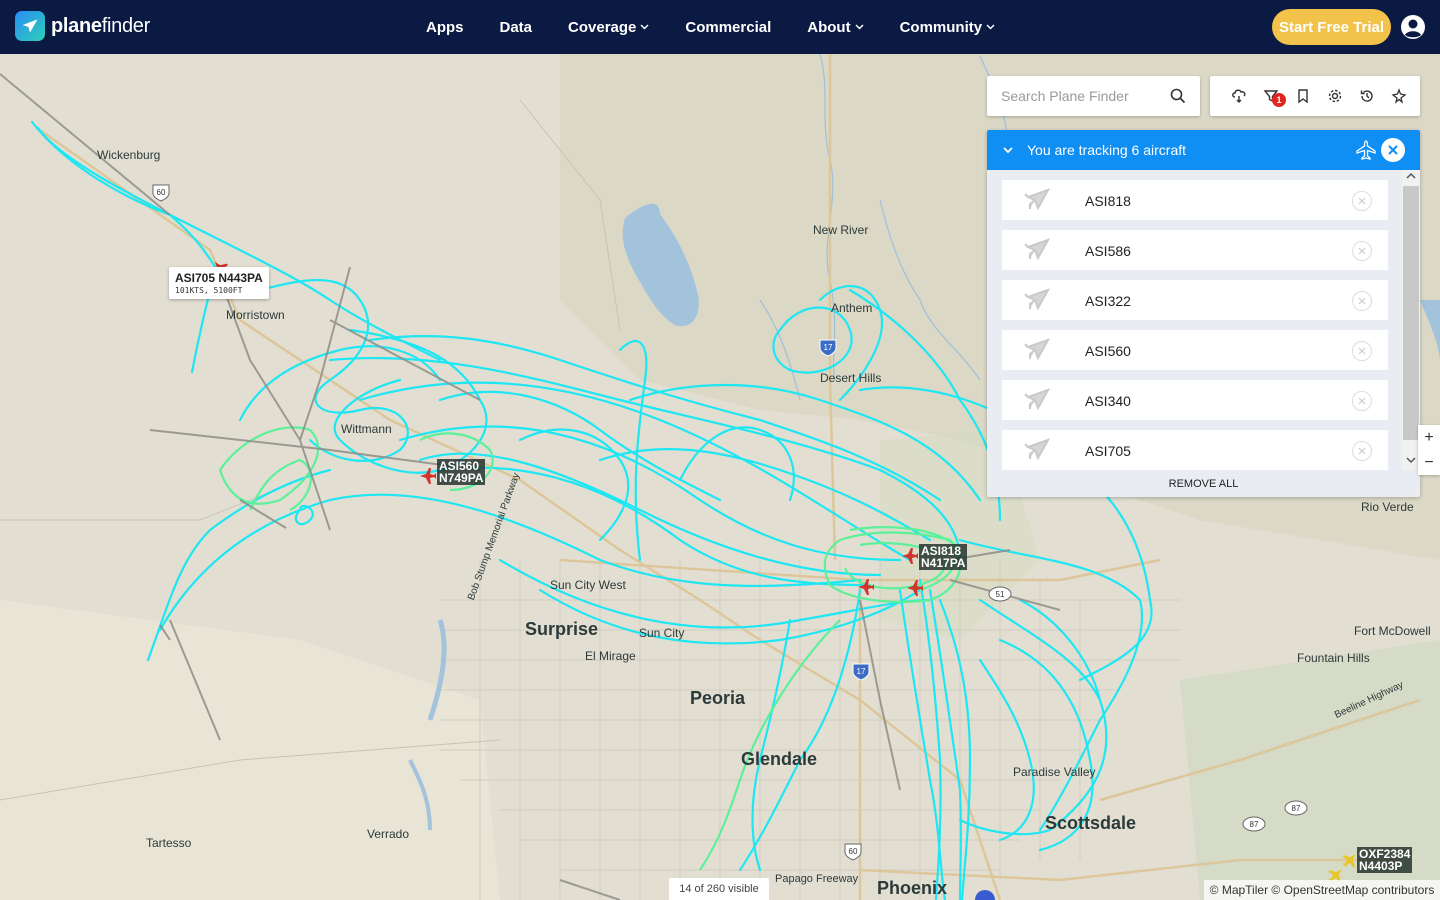 The width and height of the screenshot is (1440, 900). Describe the element at coordinates (1195, 250) in the screenshot. I see `tracked-aircraft-row: ASI586` at that location.